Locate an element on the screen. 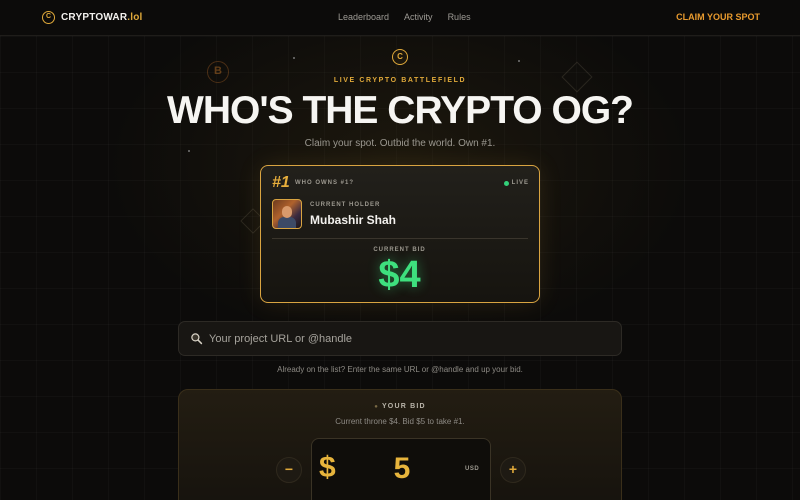 This screenshot has width=800, height=500. nav-link-activity: Activity is located at coordinates (418, 17).